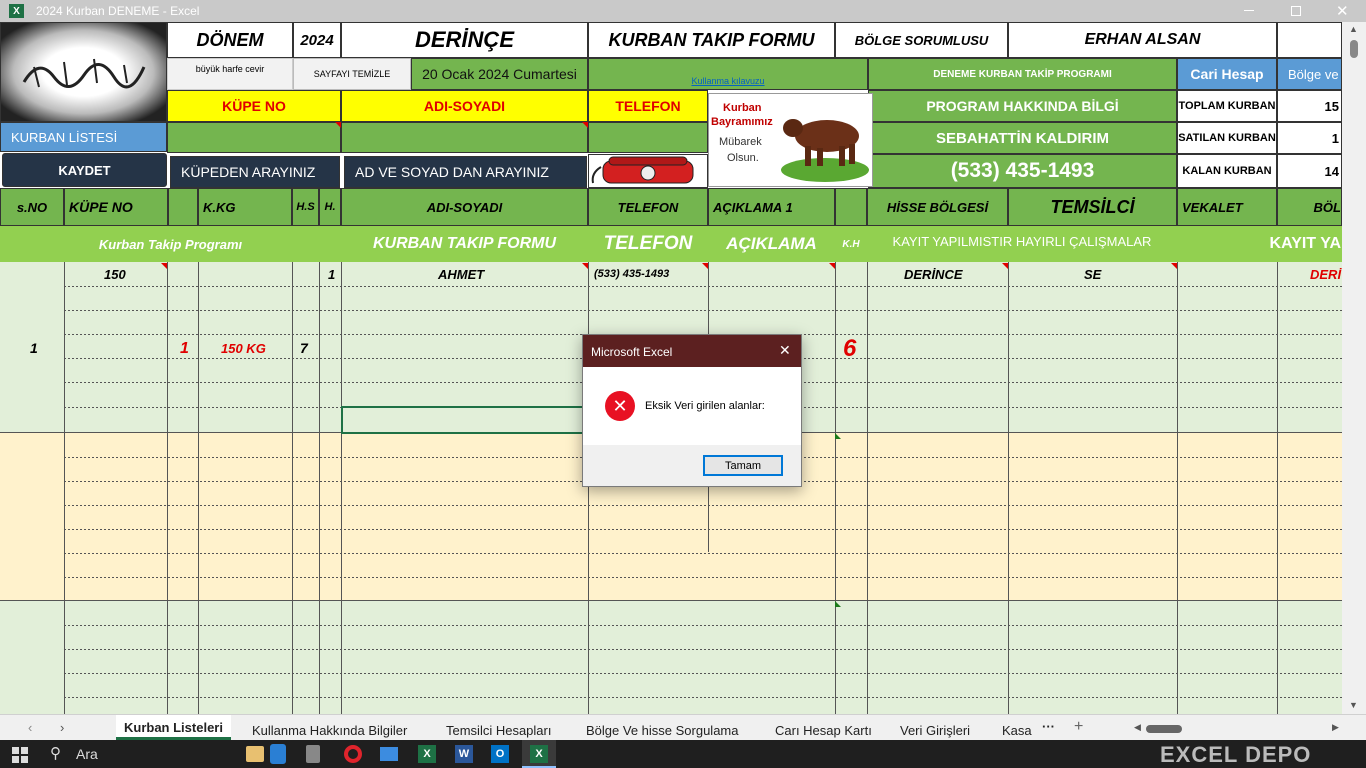 This screenshot has width=1366, height=768. Describe the element at coordinates (498, 730) in the screenshot. I see `tab-temsilci: Temsilci Hesapları` at that location.